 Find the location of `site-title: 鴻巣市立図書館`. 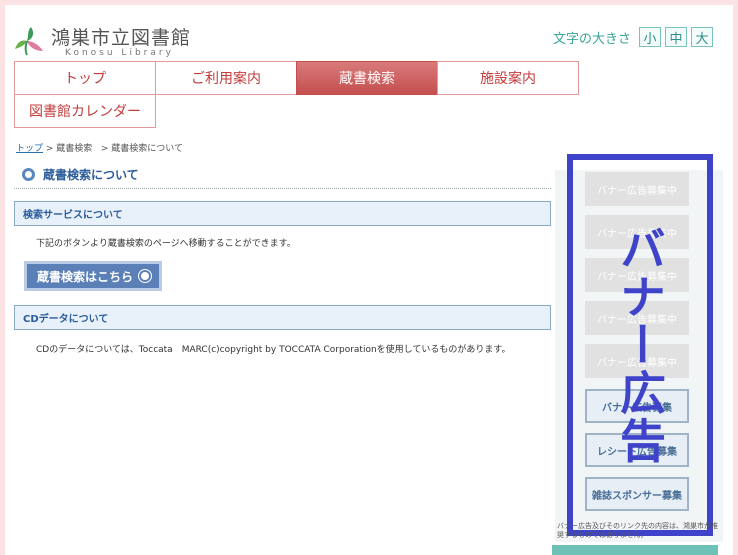

site-title: 鴻巣市立図書館 is located at coordinates (121, 38).